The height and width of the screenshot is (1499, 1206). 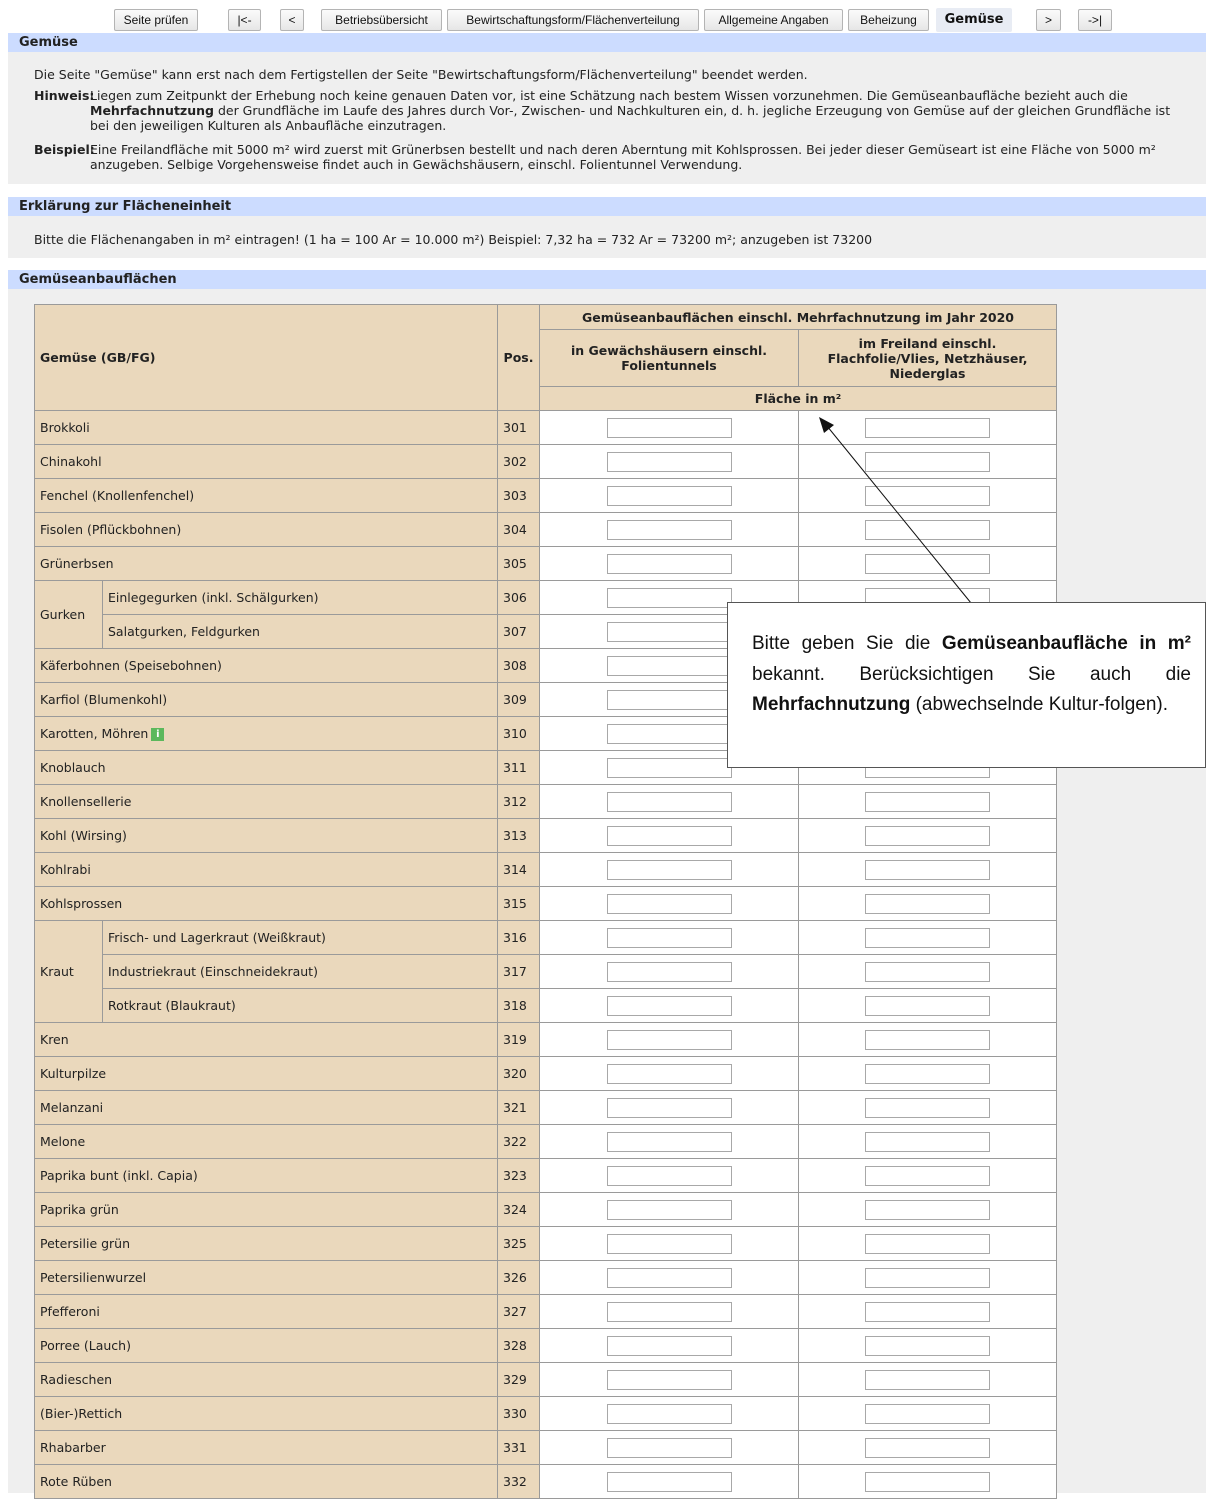 I want to click on position-cell: 327, so click(x=519, y=1311).